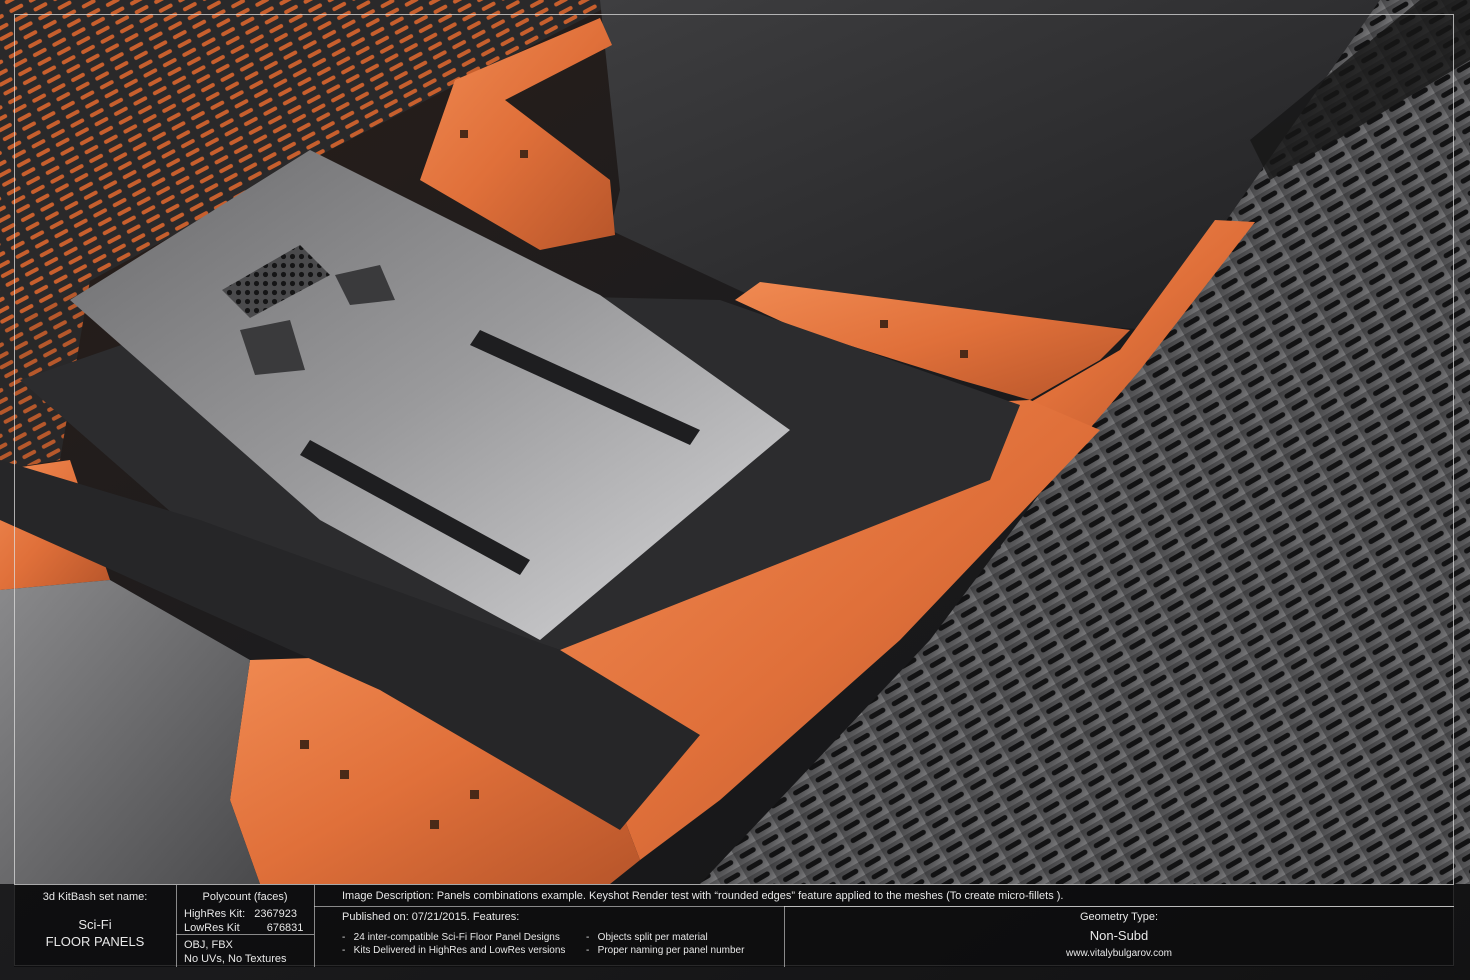 Image resolution: width=1470 pixels, height=980 pixels. I want to click on geometry-label: Geometry Type:, so click(1119, 917).